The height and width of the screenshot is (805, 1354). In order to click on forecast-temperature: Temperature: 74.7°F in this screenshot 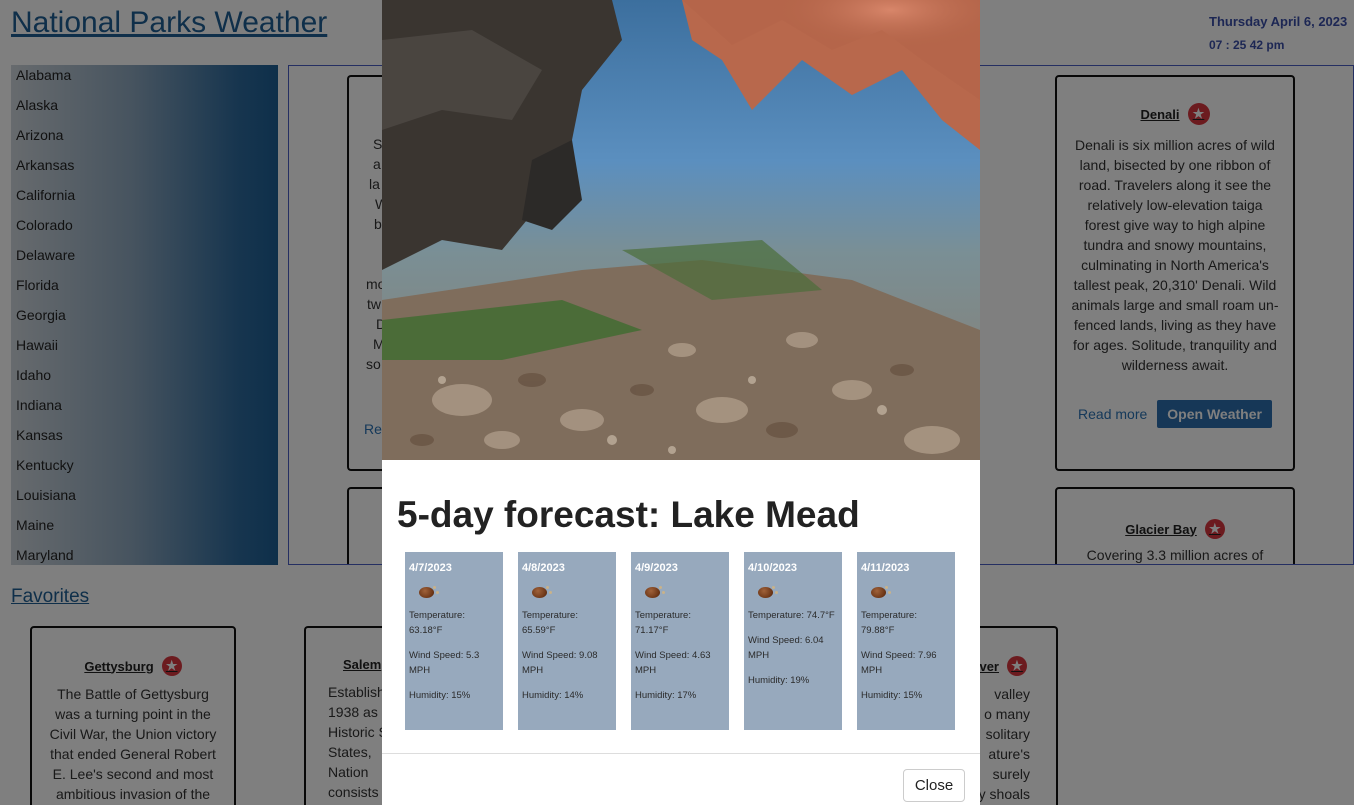, I will do `click(791, 615)`.